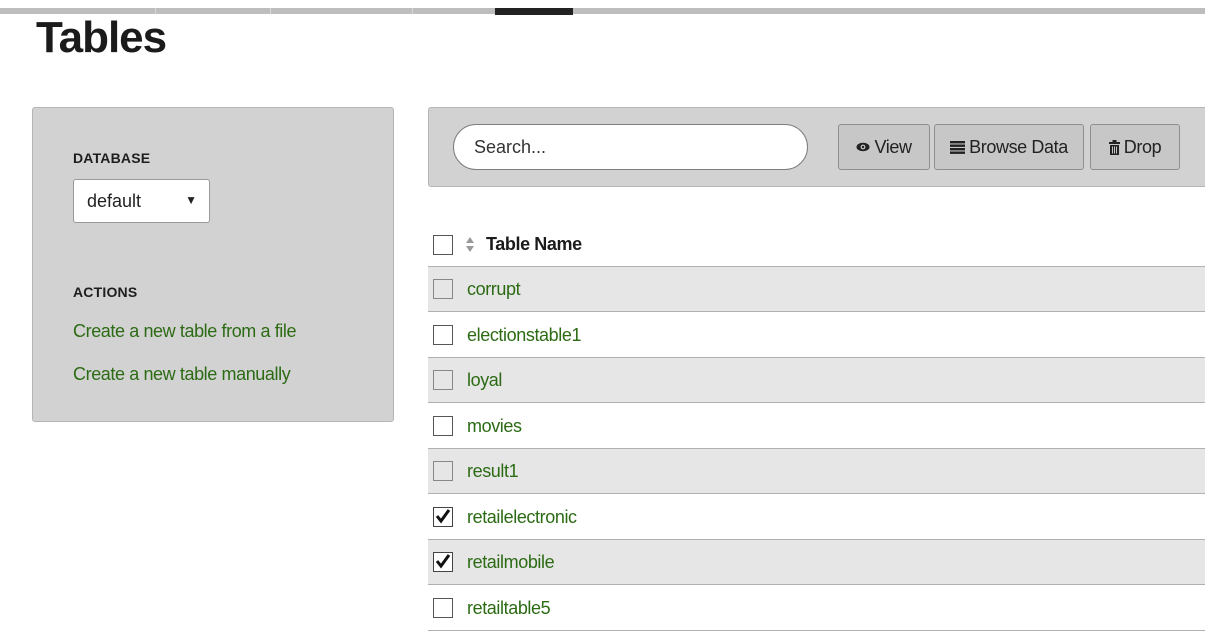  Describe the element at coordinates (816, 608) in the screenshot. I see `table-row: retailtable5` at that location.